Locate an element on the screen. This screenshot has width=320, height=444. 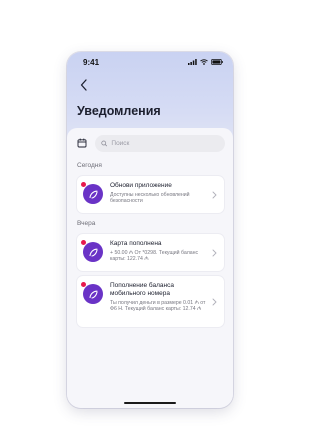
section-label-yesterday: Вчера is located at coordinates (86, 223).